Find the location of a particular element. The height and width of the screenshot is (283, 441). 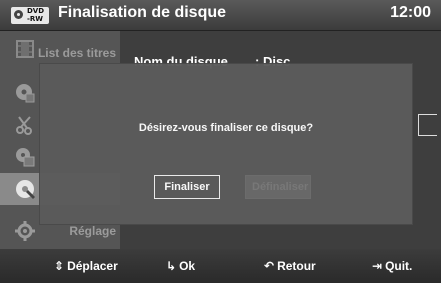

sidebar-item-label: Réglage is located at coordinates (92, 231).